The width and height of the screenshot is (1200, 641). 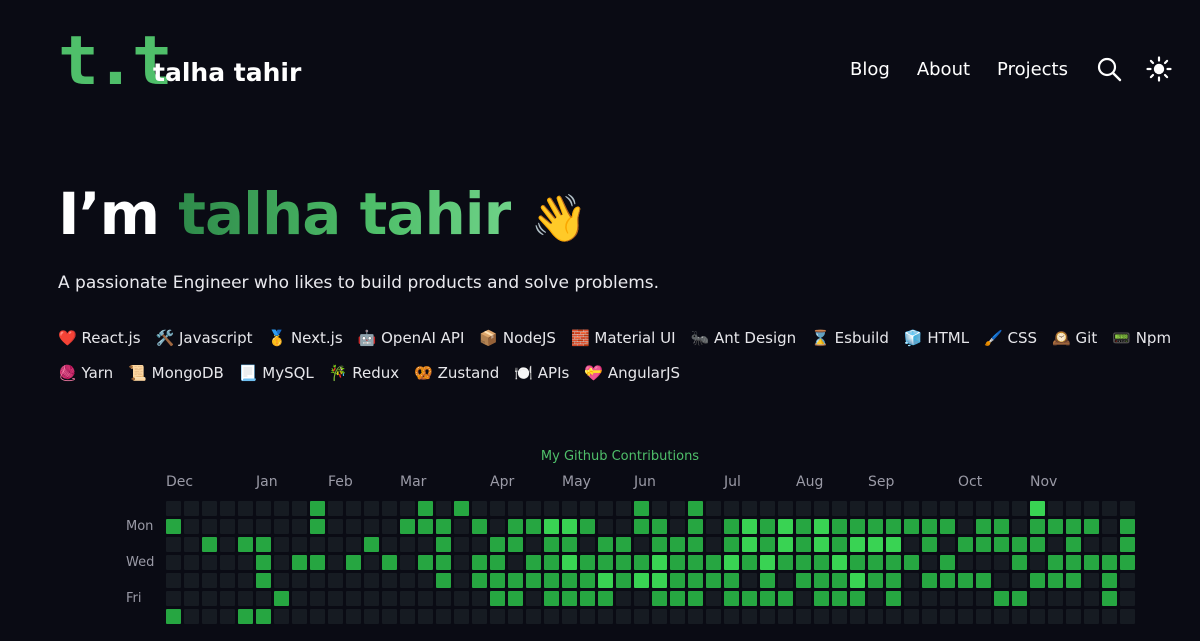 What do you see at coordinates (732, 482) in the screenshot?
I see `month-label: Jul` at bounding box center [732, 482].